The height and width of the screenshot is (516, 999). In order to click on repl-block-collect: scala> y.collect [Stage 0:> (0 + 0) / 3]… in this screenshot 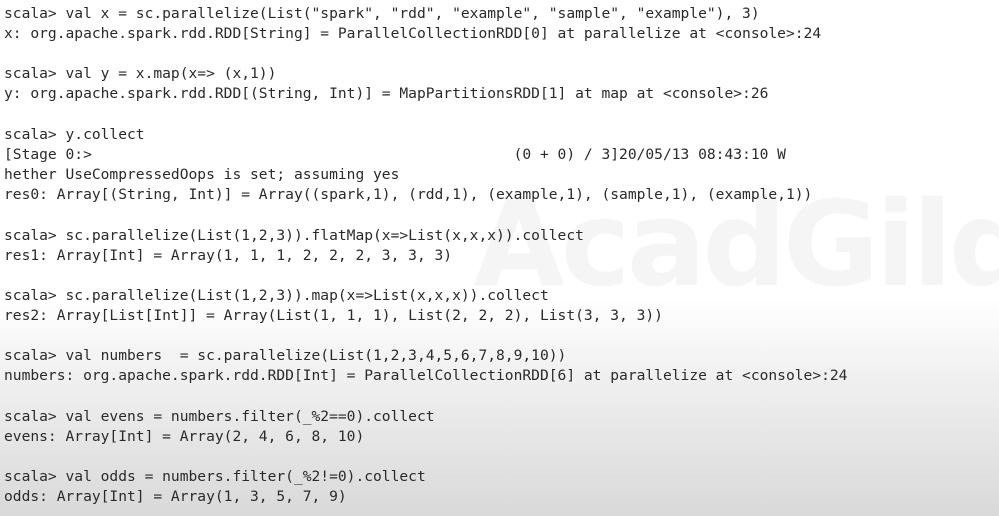, I will do `click(408, 165)`.